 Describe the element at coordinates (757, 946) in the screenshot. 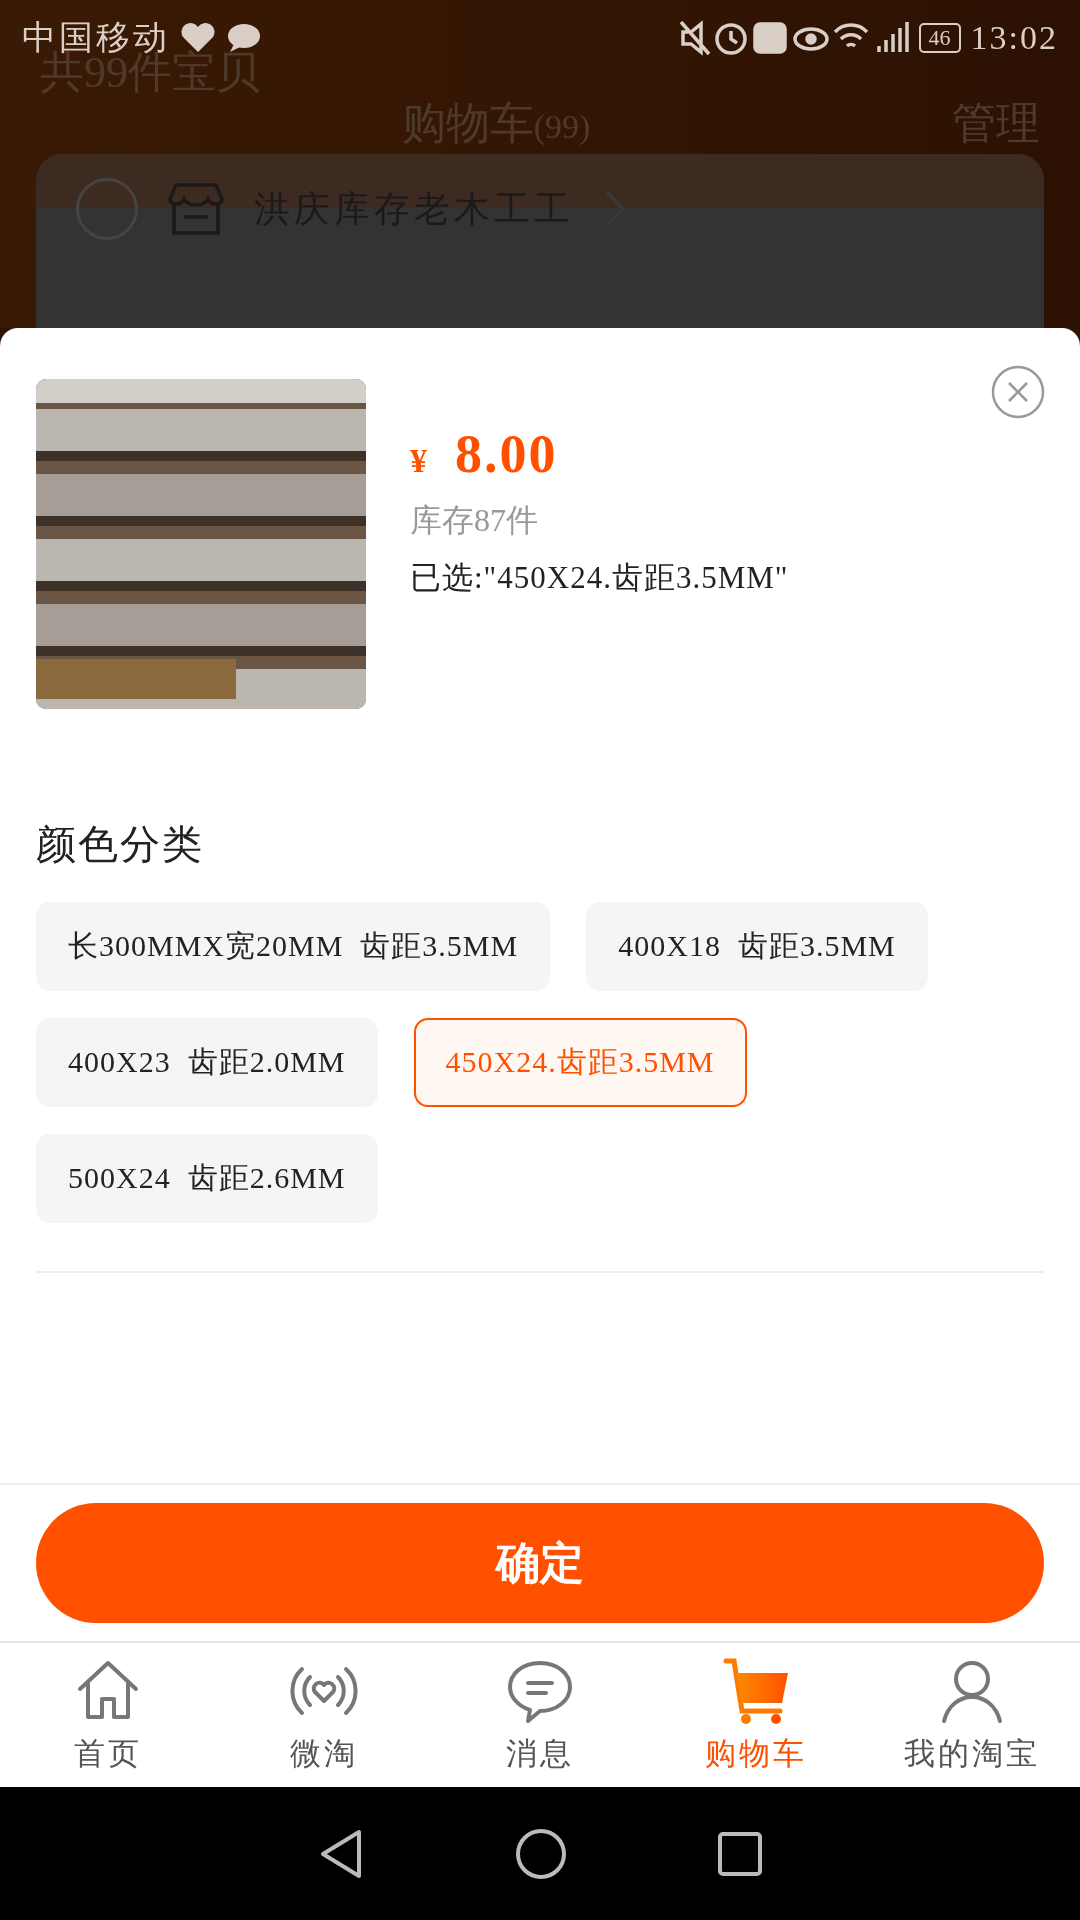

I see `option-chip: 400X18 齿距3.5MM` at that location.